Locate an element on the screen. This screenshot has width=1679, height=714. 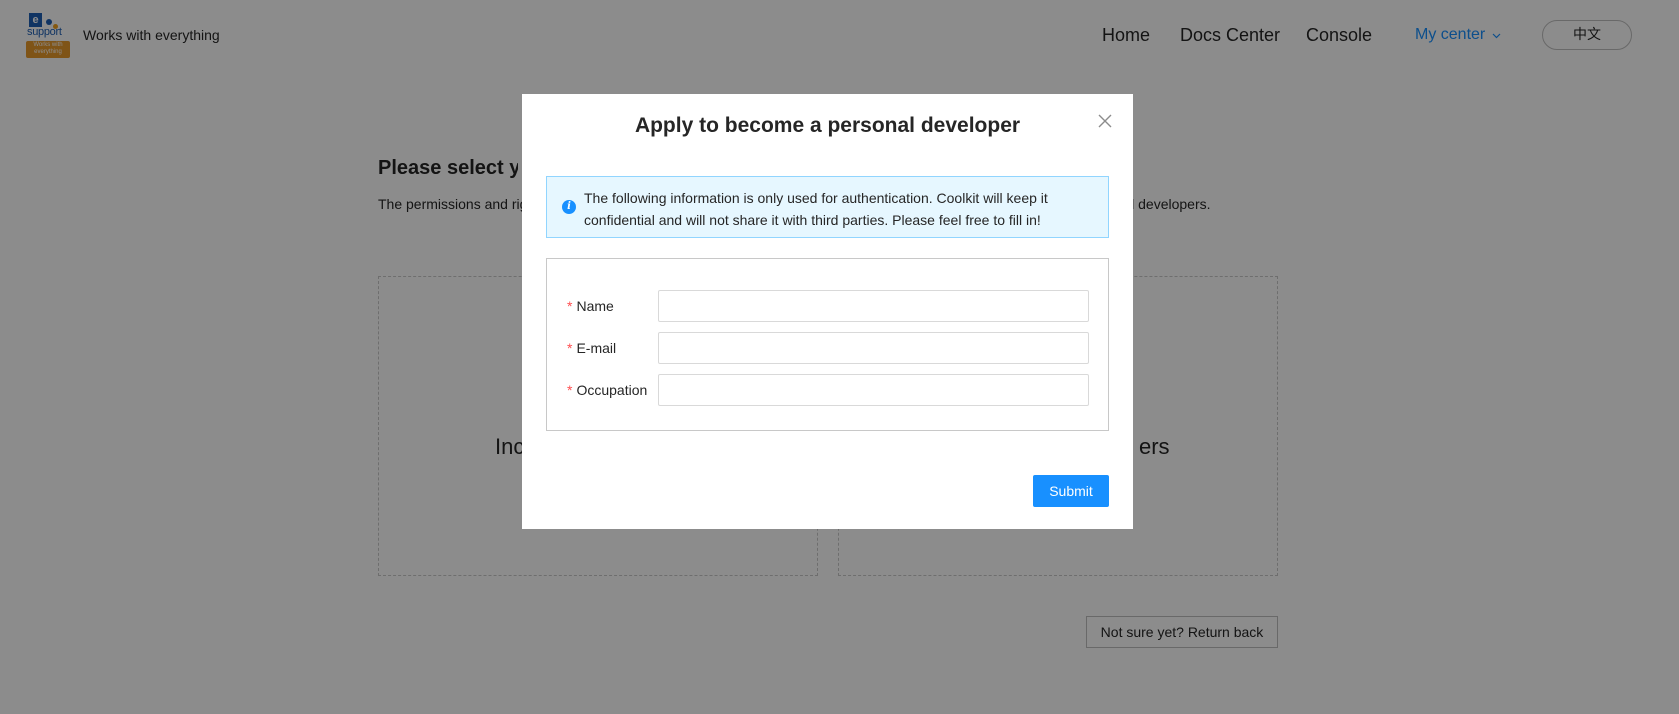
occupation-label: * Occupation is located at coordinates (607, 390).